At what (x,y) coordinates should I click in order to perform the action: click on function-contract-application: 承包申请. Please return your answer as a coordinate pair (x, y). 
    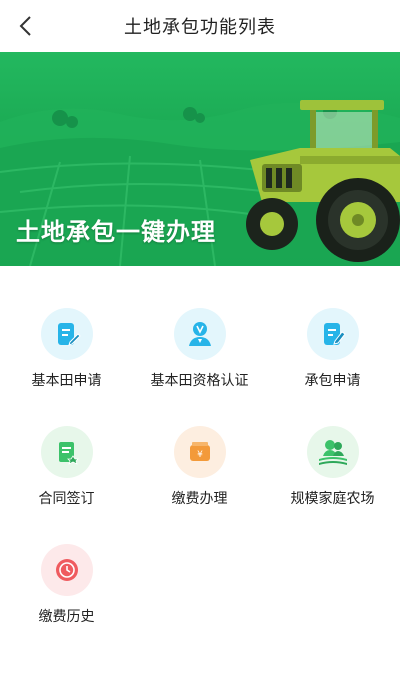
    Looking at the image, I should click on (332, 350).